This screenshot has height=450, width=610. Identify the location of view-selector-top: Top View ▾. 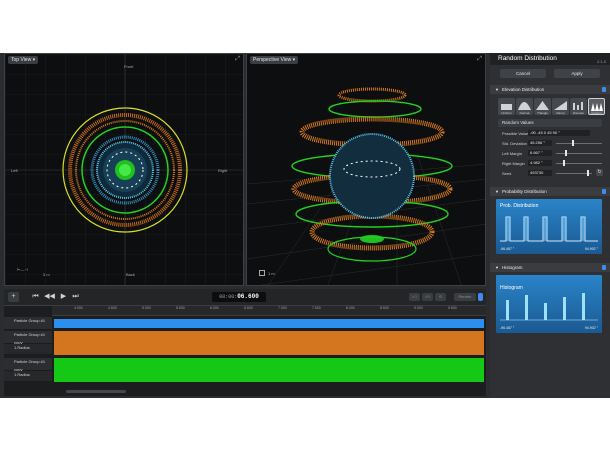
(23, 60).